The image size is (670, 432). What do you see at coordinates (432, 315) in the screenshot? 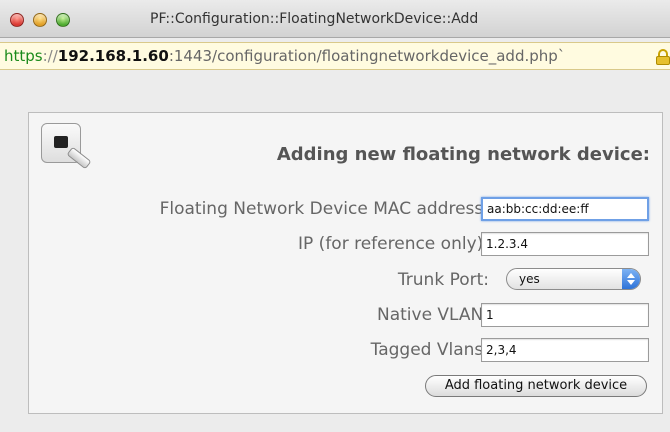
I see `native-vlan-label: Native VLAN:` at bounding box center [432, 315].